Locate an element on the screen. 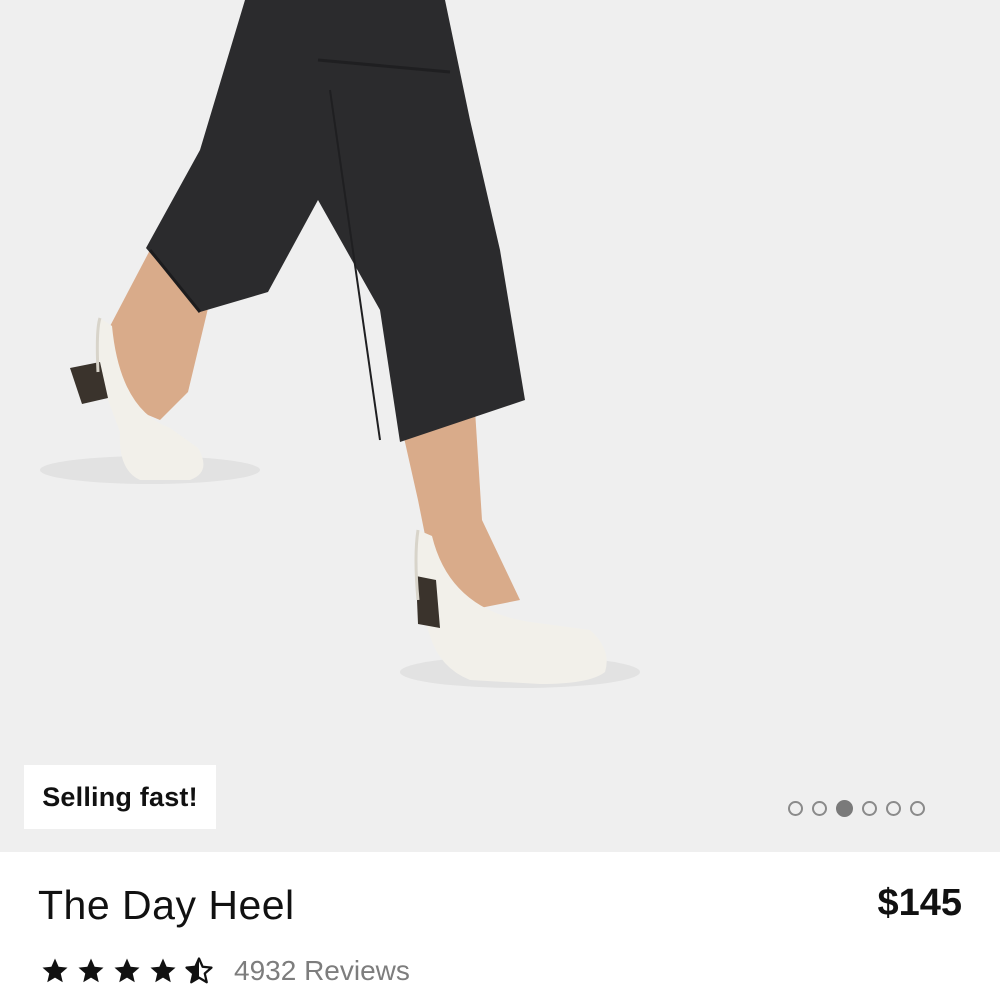 This screenshot has width=1000, height=1000. carousel-pagination is located at coordinates (856, 808).